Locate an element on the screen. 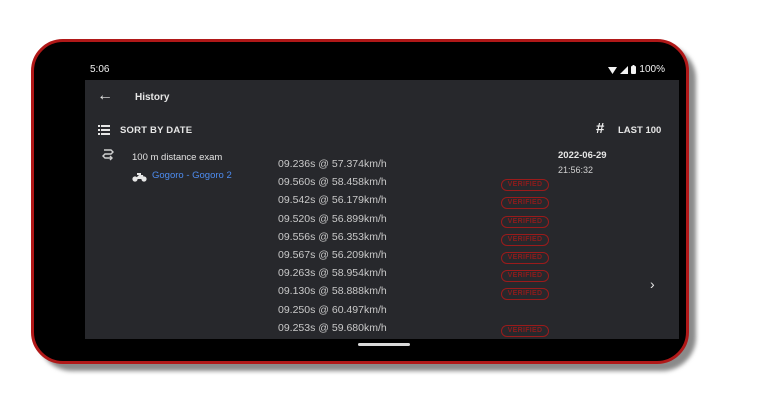 The width and height of the screenshot is (766, 411). result-value: 09.560s @ 58.458km/h is located at coordinates (332, 182).